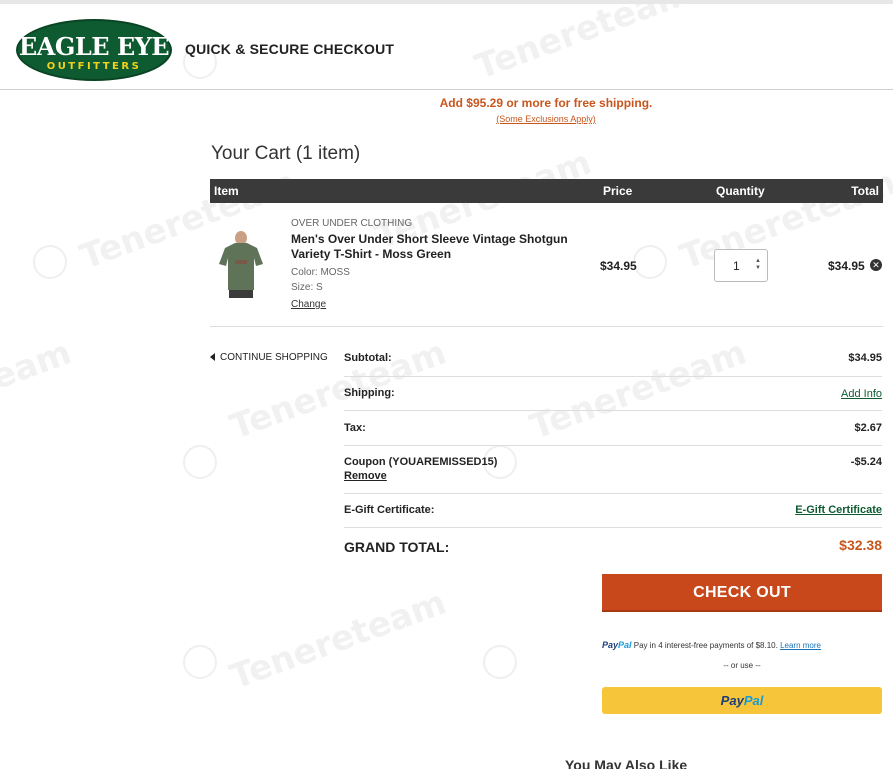 The width and height of the screenshot is (893, 769). Describe the element at coordinates (389, 510) in the screenshot. I see `egift-label: E-Gift Certificate:` at that location.